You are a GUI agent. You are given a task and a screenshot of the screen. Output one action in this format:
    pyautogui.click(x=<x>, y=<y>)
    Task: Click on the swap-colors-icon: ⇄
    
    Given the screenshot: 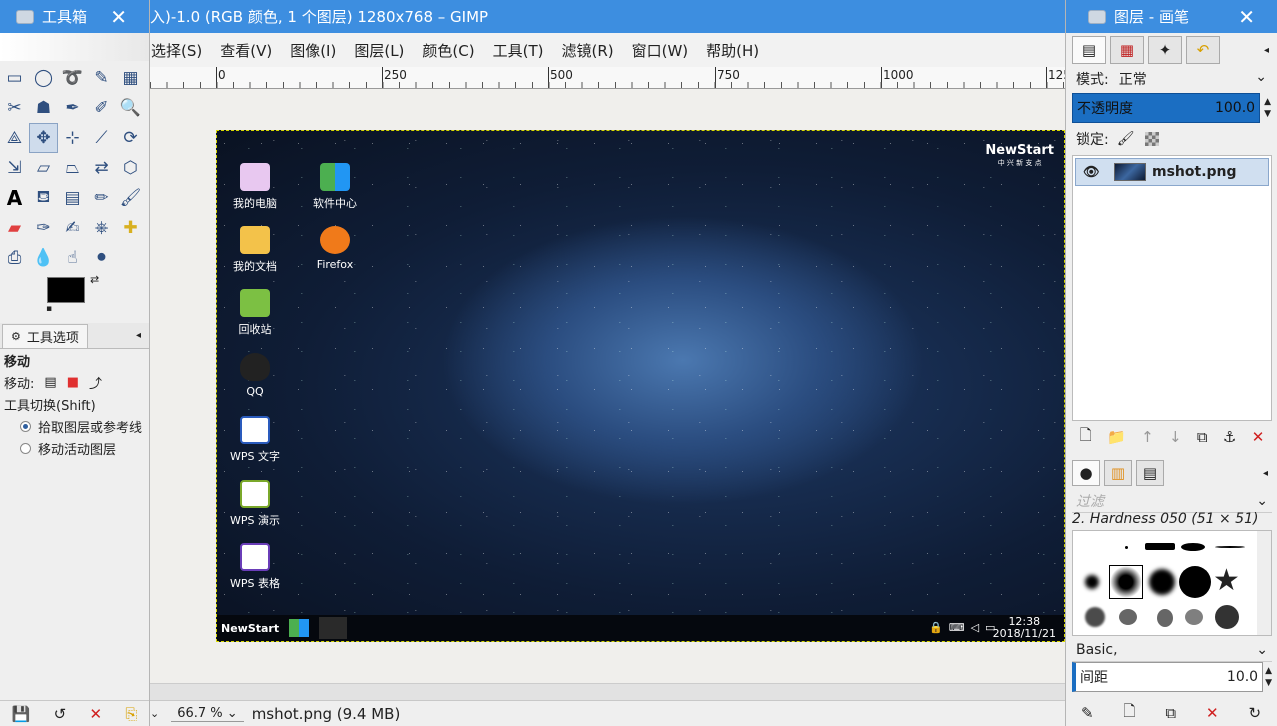 What is the action you would take?
    pyautogui.click(x=94, y=279)
    